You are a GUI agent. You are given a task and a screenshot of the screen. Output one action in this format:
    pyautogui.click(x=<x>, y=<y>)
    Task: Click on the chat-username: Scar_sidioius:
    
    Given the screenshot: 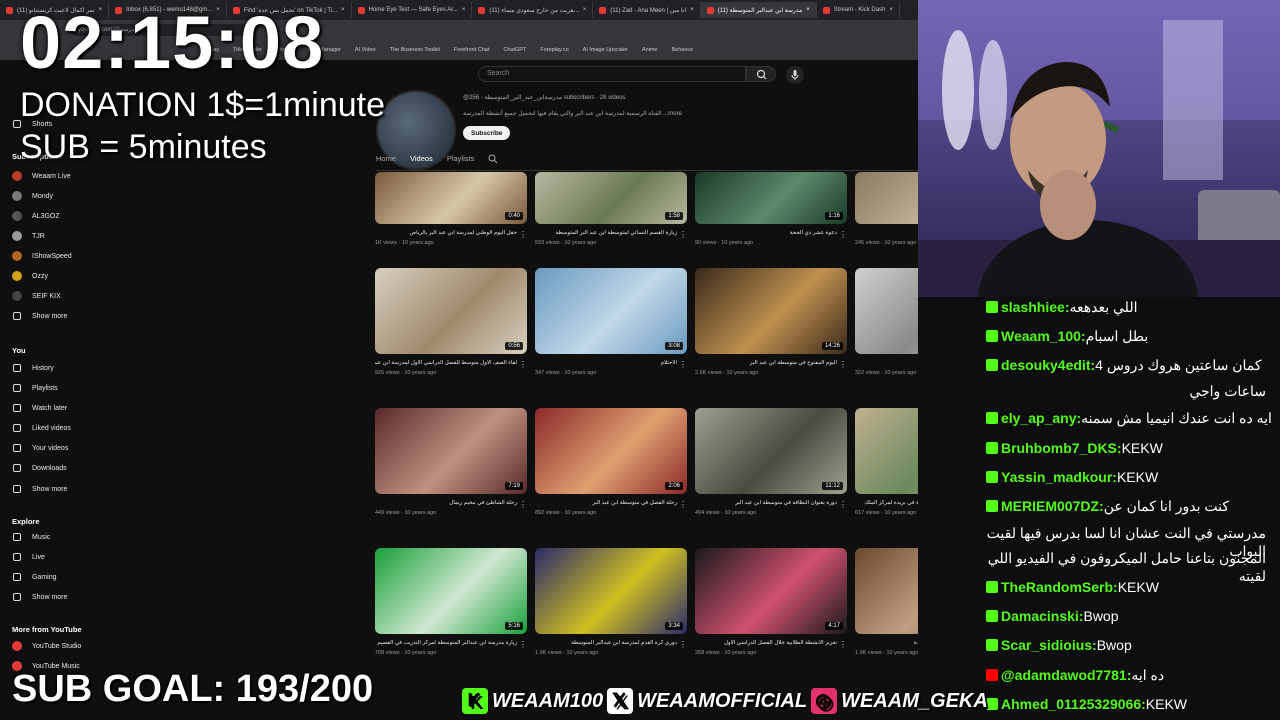 What is the action you would take?
    pyautogui.click(x=1049, y=645)
    